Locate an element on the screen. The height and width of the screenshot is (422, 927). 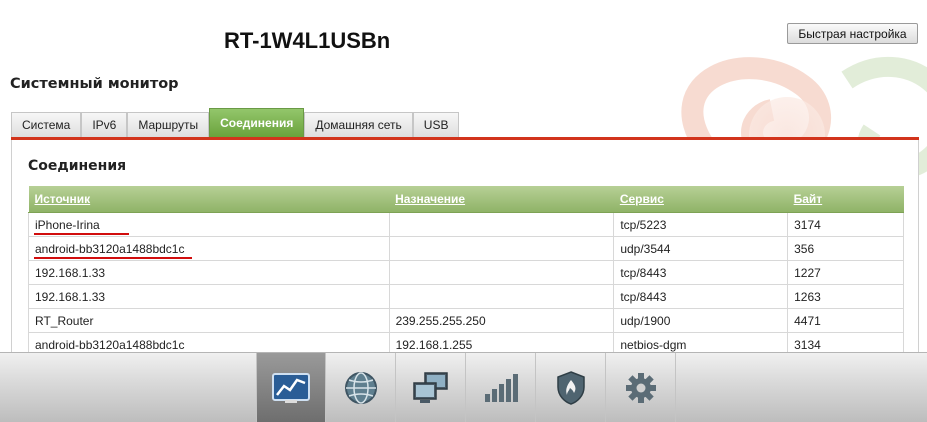
dock-item-internet is located at coordinates (361, 387).